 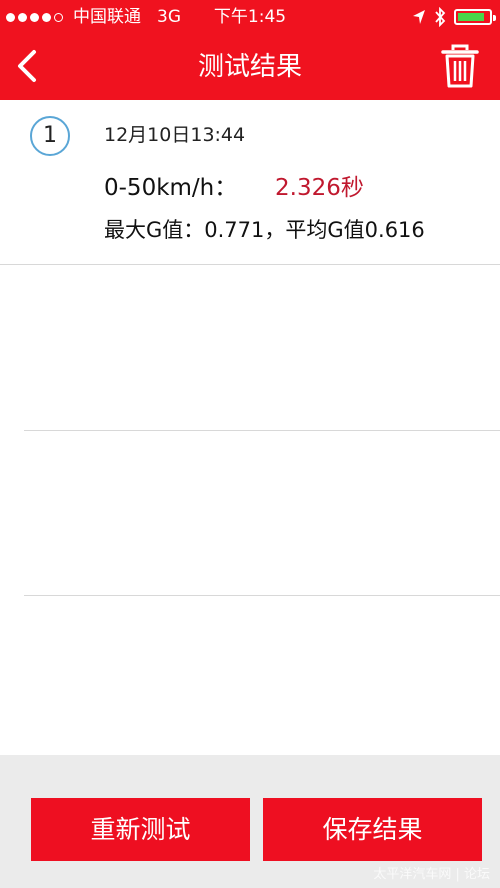 I want to click on acceleration-time-value: 2.326秒, so click(x=319, y=188).